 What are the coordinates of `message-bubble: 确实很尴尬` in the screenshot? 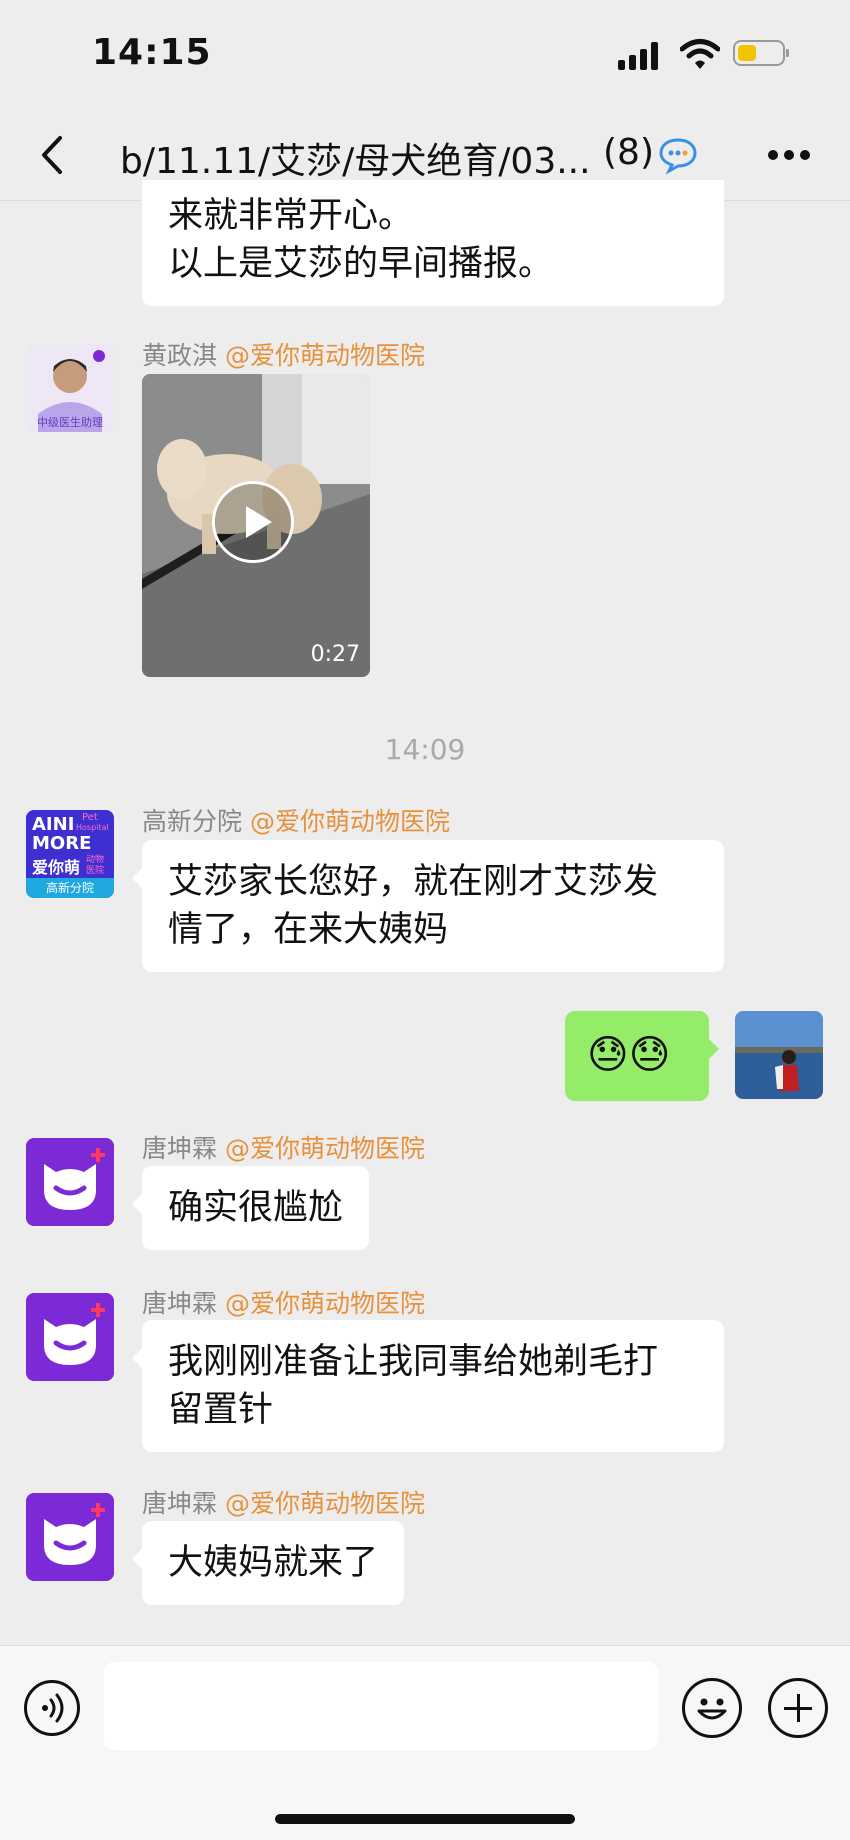 It's located at (250, 1208).